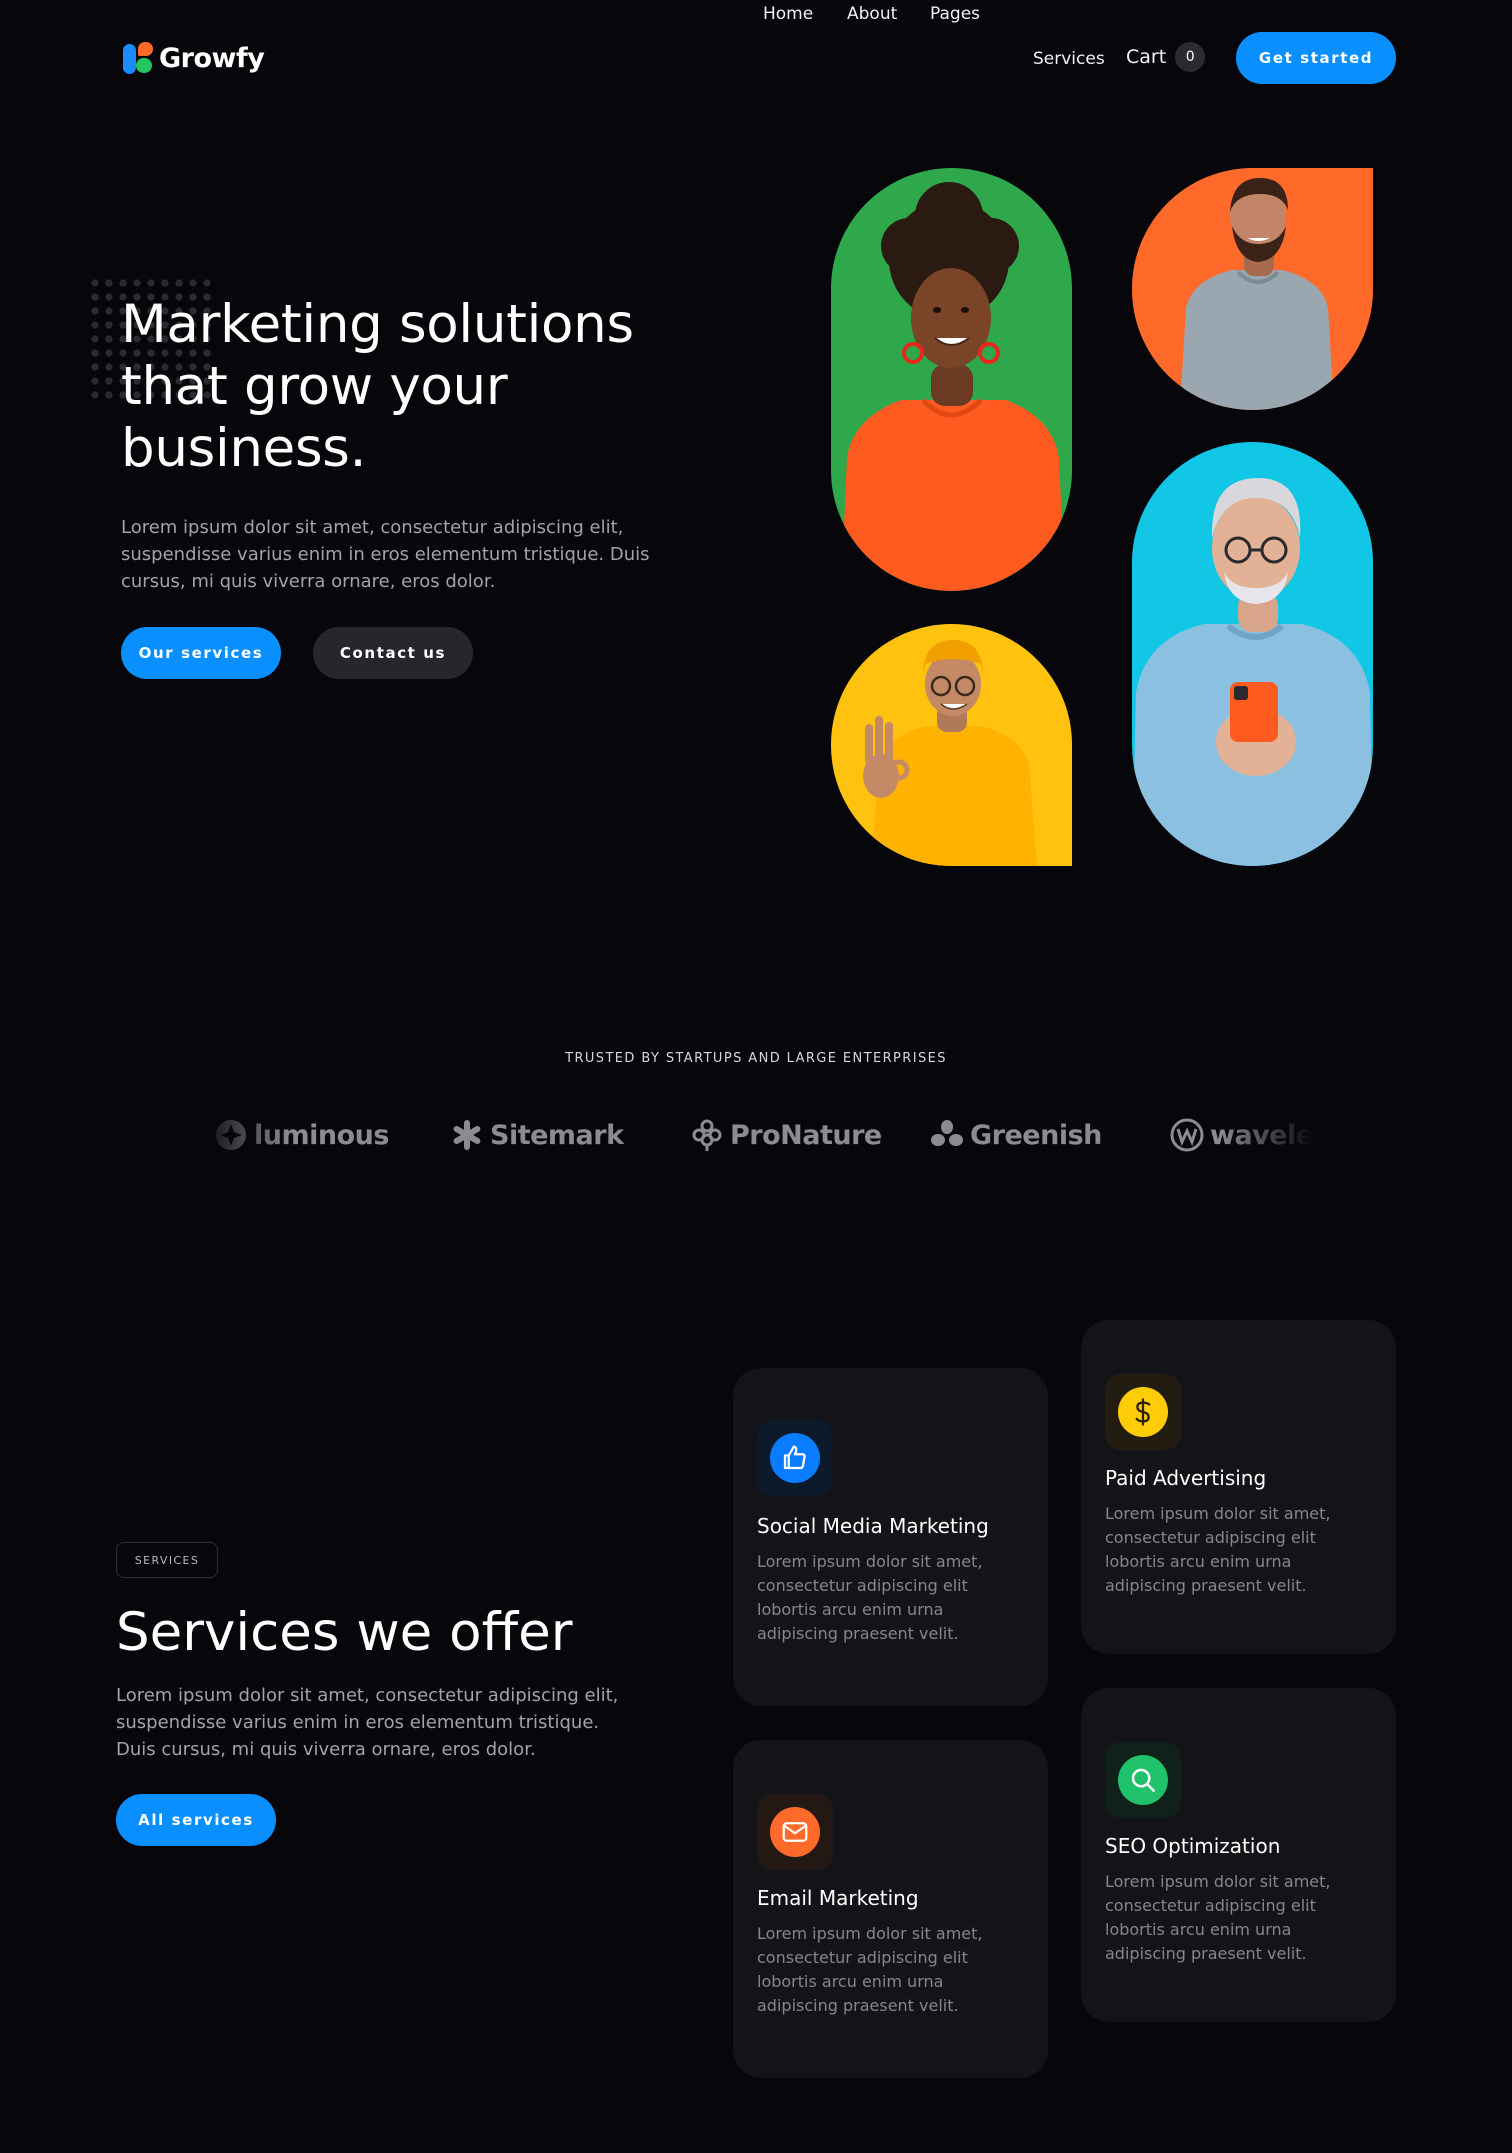 This screenshot has width=1512, height=2153. I want to click on card-title: Social Media Marketing, so click(873, 1526).